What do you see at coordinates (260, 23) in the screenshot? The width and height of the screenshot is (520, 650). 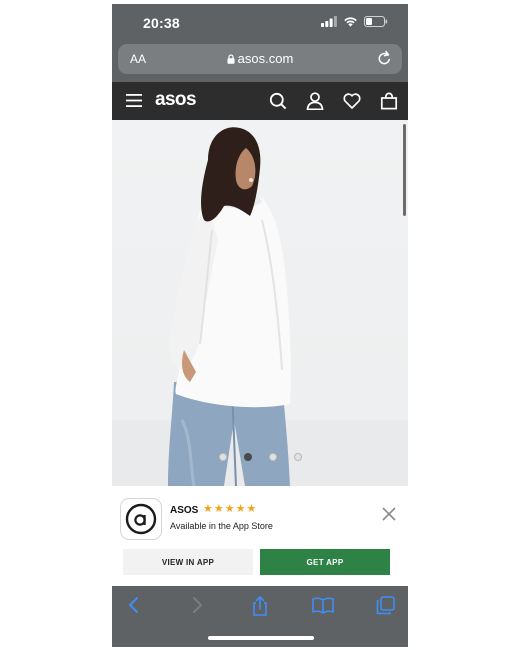 I see `status-bar: 20:38` at bounding box center [260, 23].